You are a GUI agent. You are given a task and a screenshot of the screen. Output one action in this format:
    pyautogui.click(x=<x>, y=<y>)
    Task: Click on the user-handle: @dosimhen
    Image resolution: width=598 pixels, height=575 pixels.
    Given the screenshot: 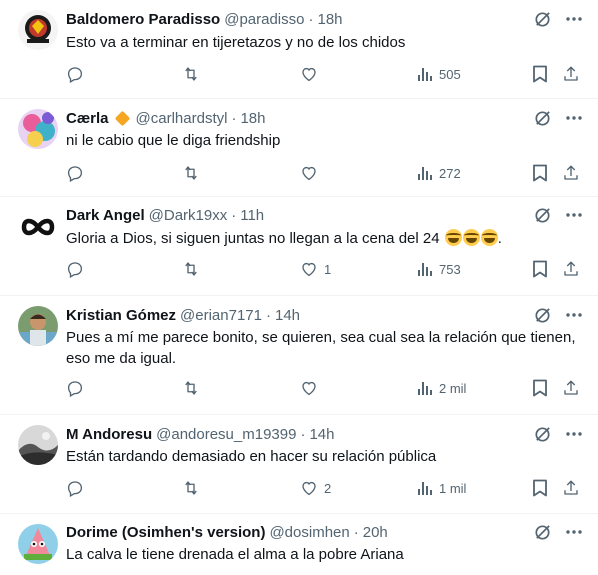 What is the action you would take?
    pyautogui.click(x=309, y=532)
    